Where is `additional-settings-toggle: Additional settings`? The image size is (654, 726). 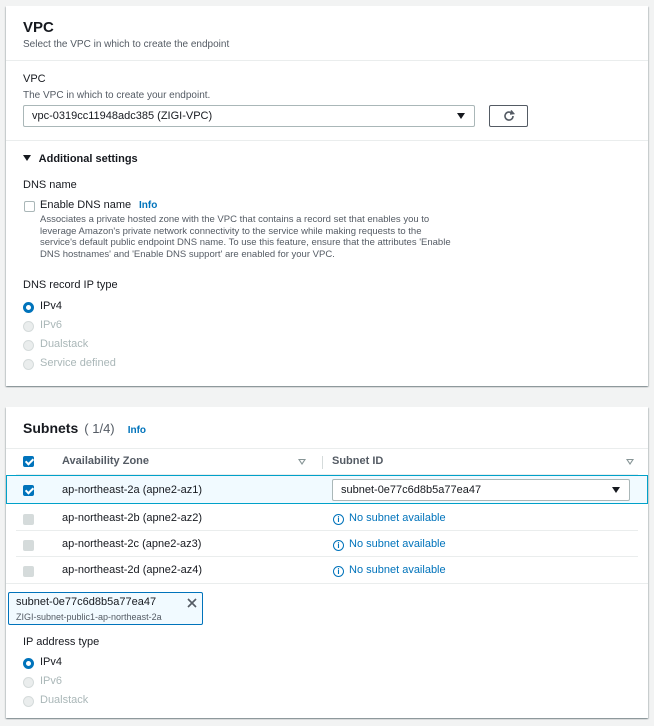
additional-settings-toggle: Additional settings is located at coordinates (80, 159).